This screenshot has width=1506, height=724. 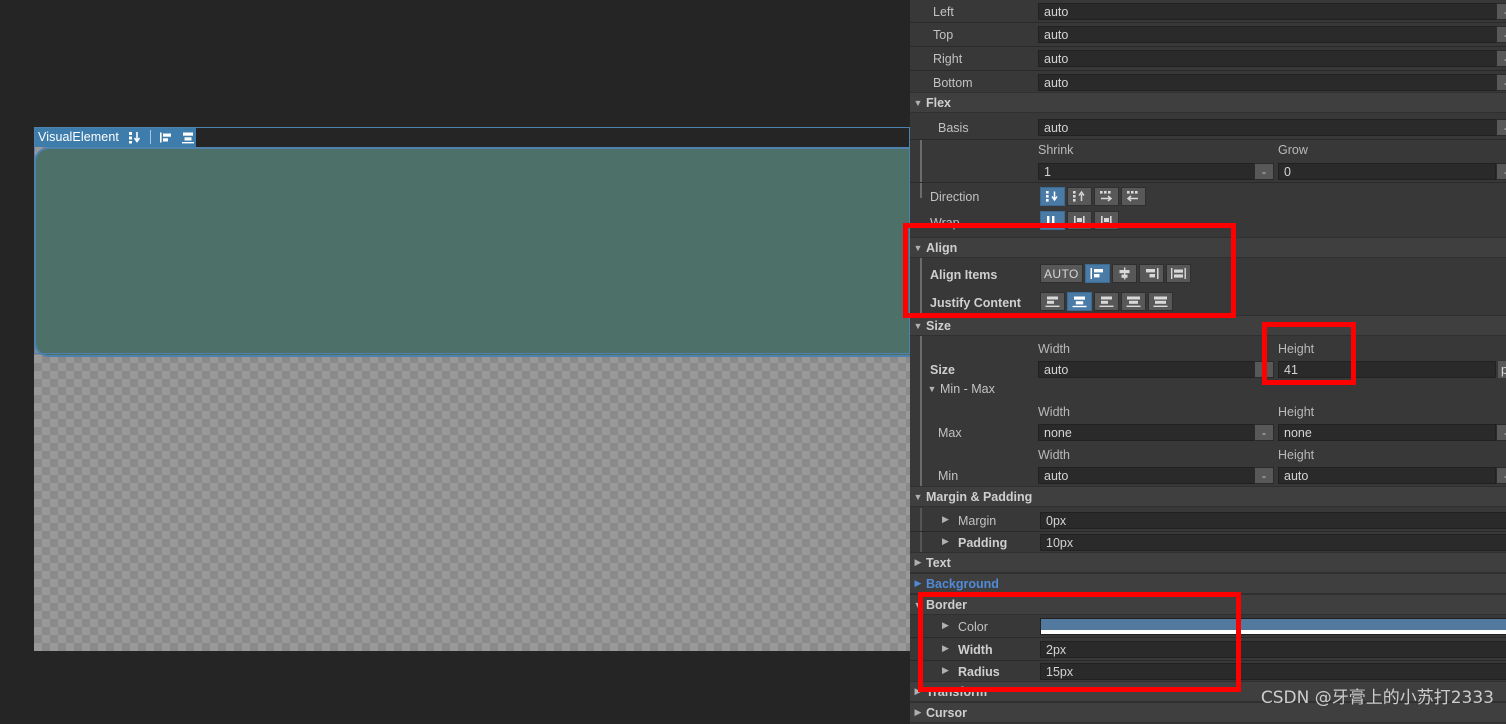 What do you see at coordinates (1151, 273) in the screenshot?
I see `align-items-flex-end-button` at bounding box center [1151, 273].